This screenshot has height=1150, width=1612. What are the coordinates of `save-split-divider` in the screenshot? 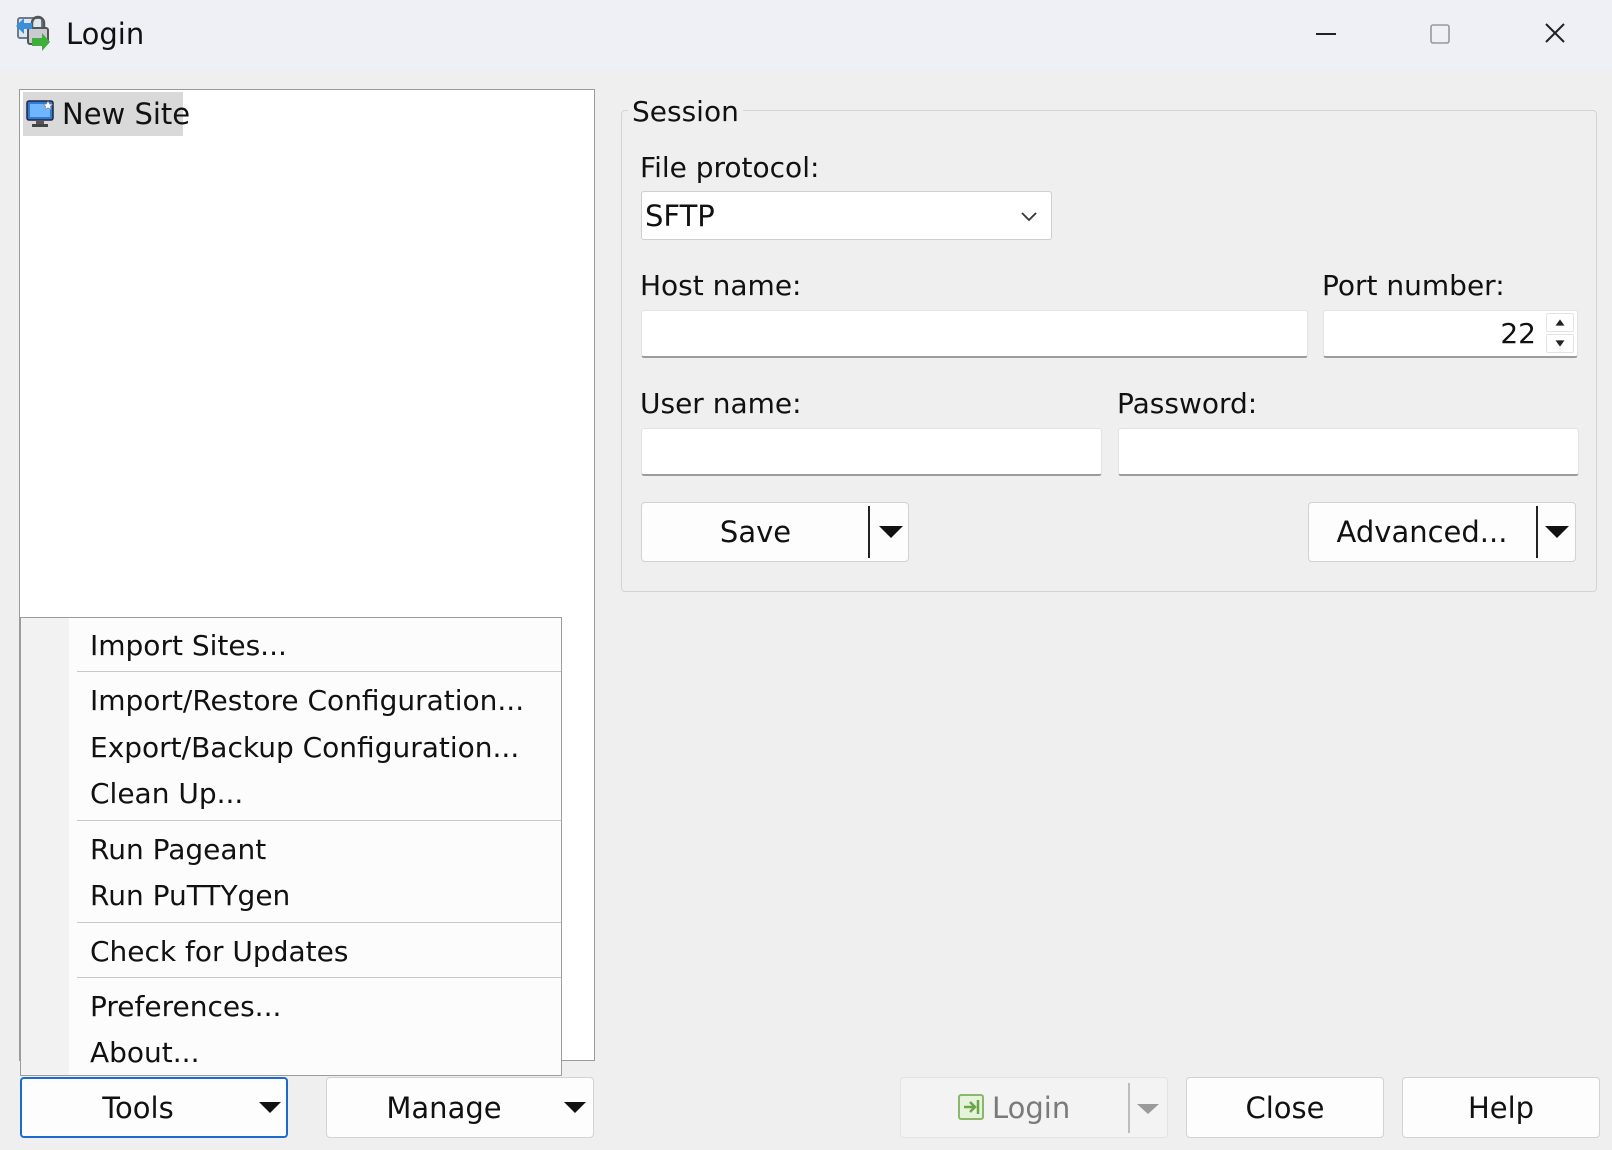 It's located at (869, 532).